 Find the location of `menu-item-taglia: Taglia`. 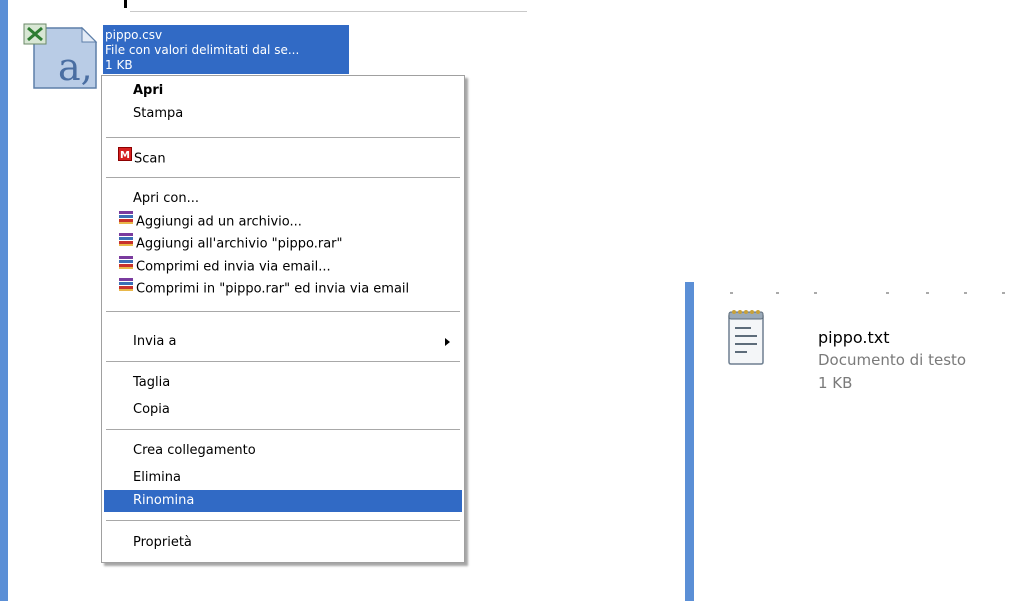

menu-item-taglia: Taglia is located at coordinates (283, 383).